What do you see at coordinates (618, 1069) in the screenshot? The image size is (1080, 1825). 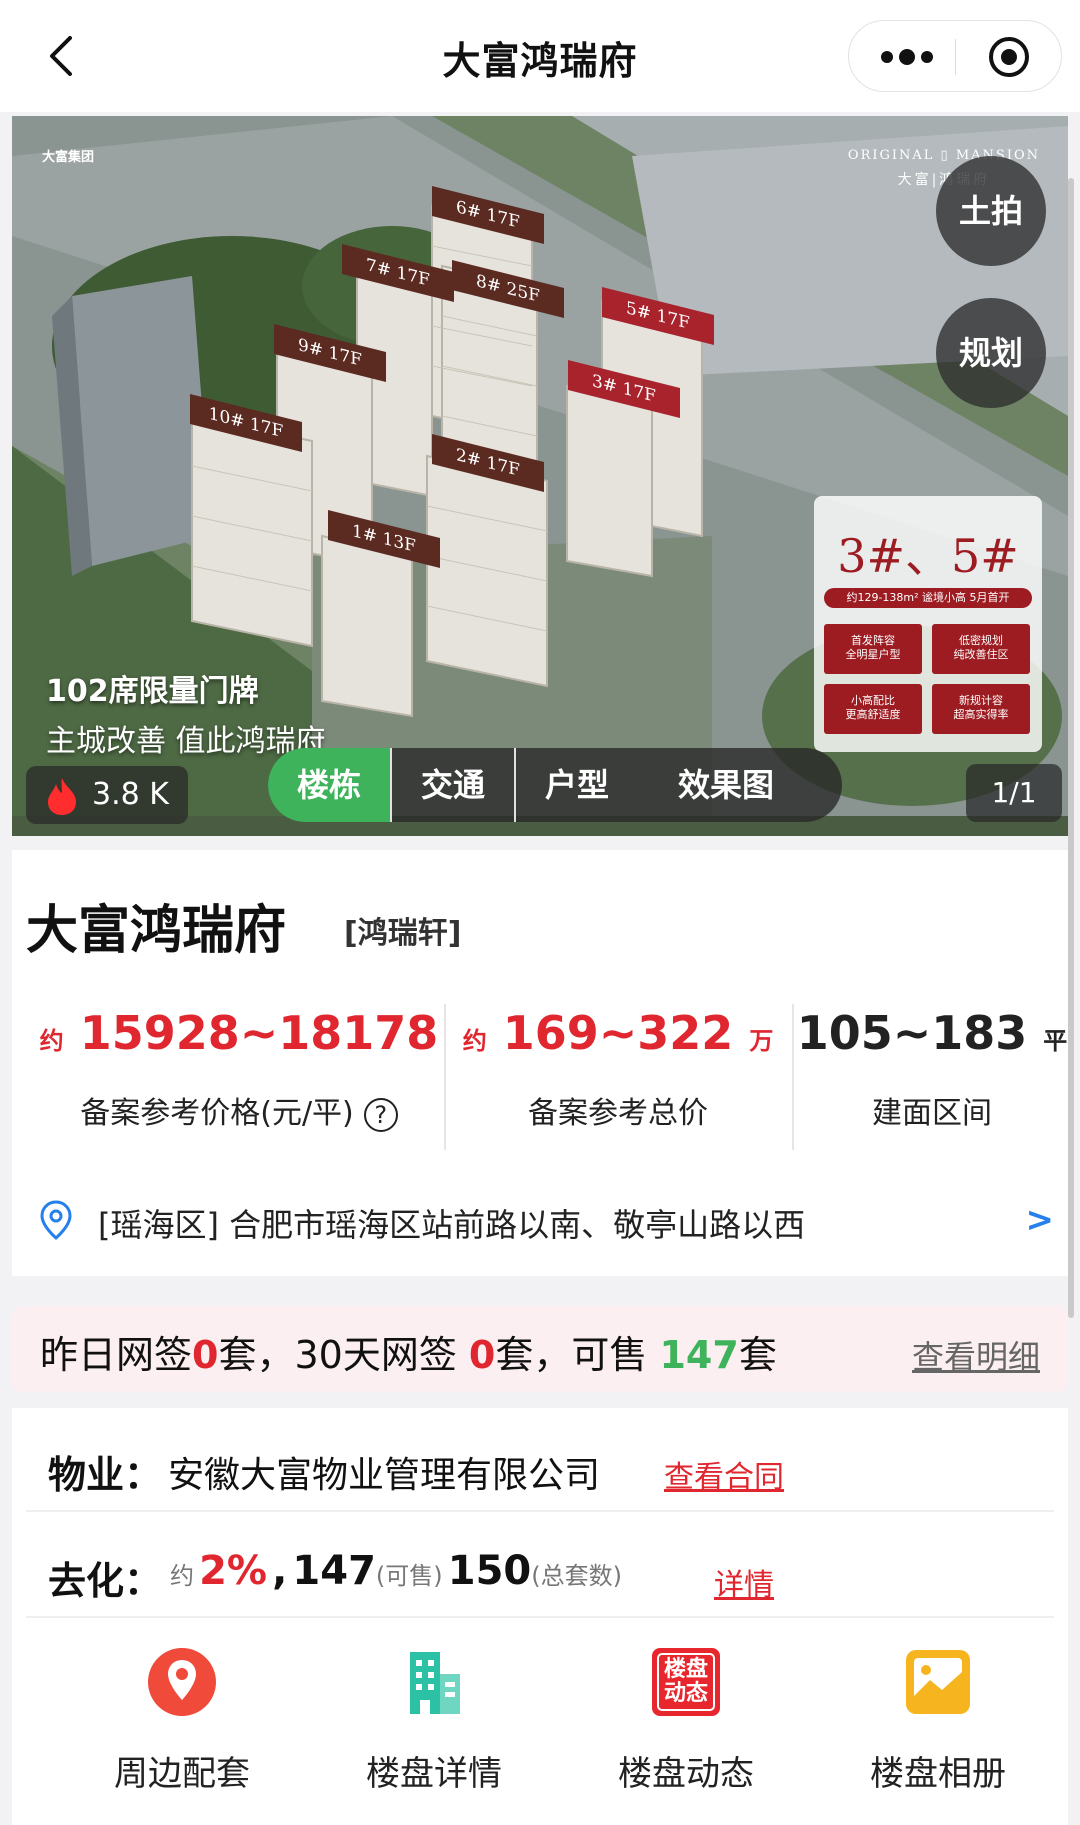 I see `stat-total-price: 约 169~322 万 备案参考总价` at bounding box center [618, 1069].